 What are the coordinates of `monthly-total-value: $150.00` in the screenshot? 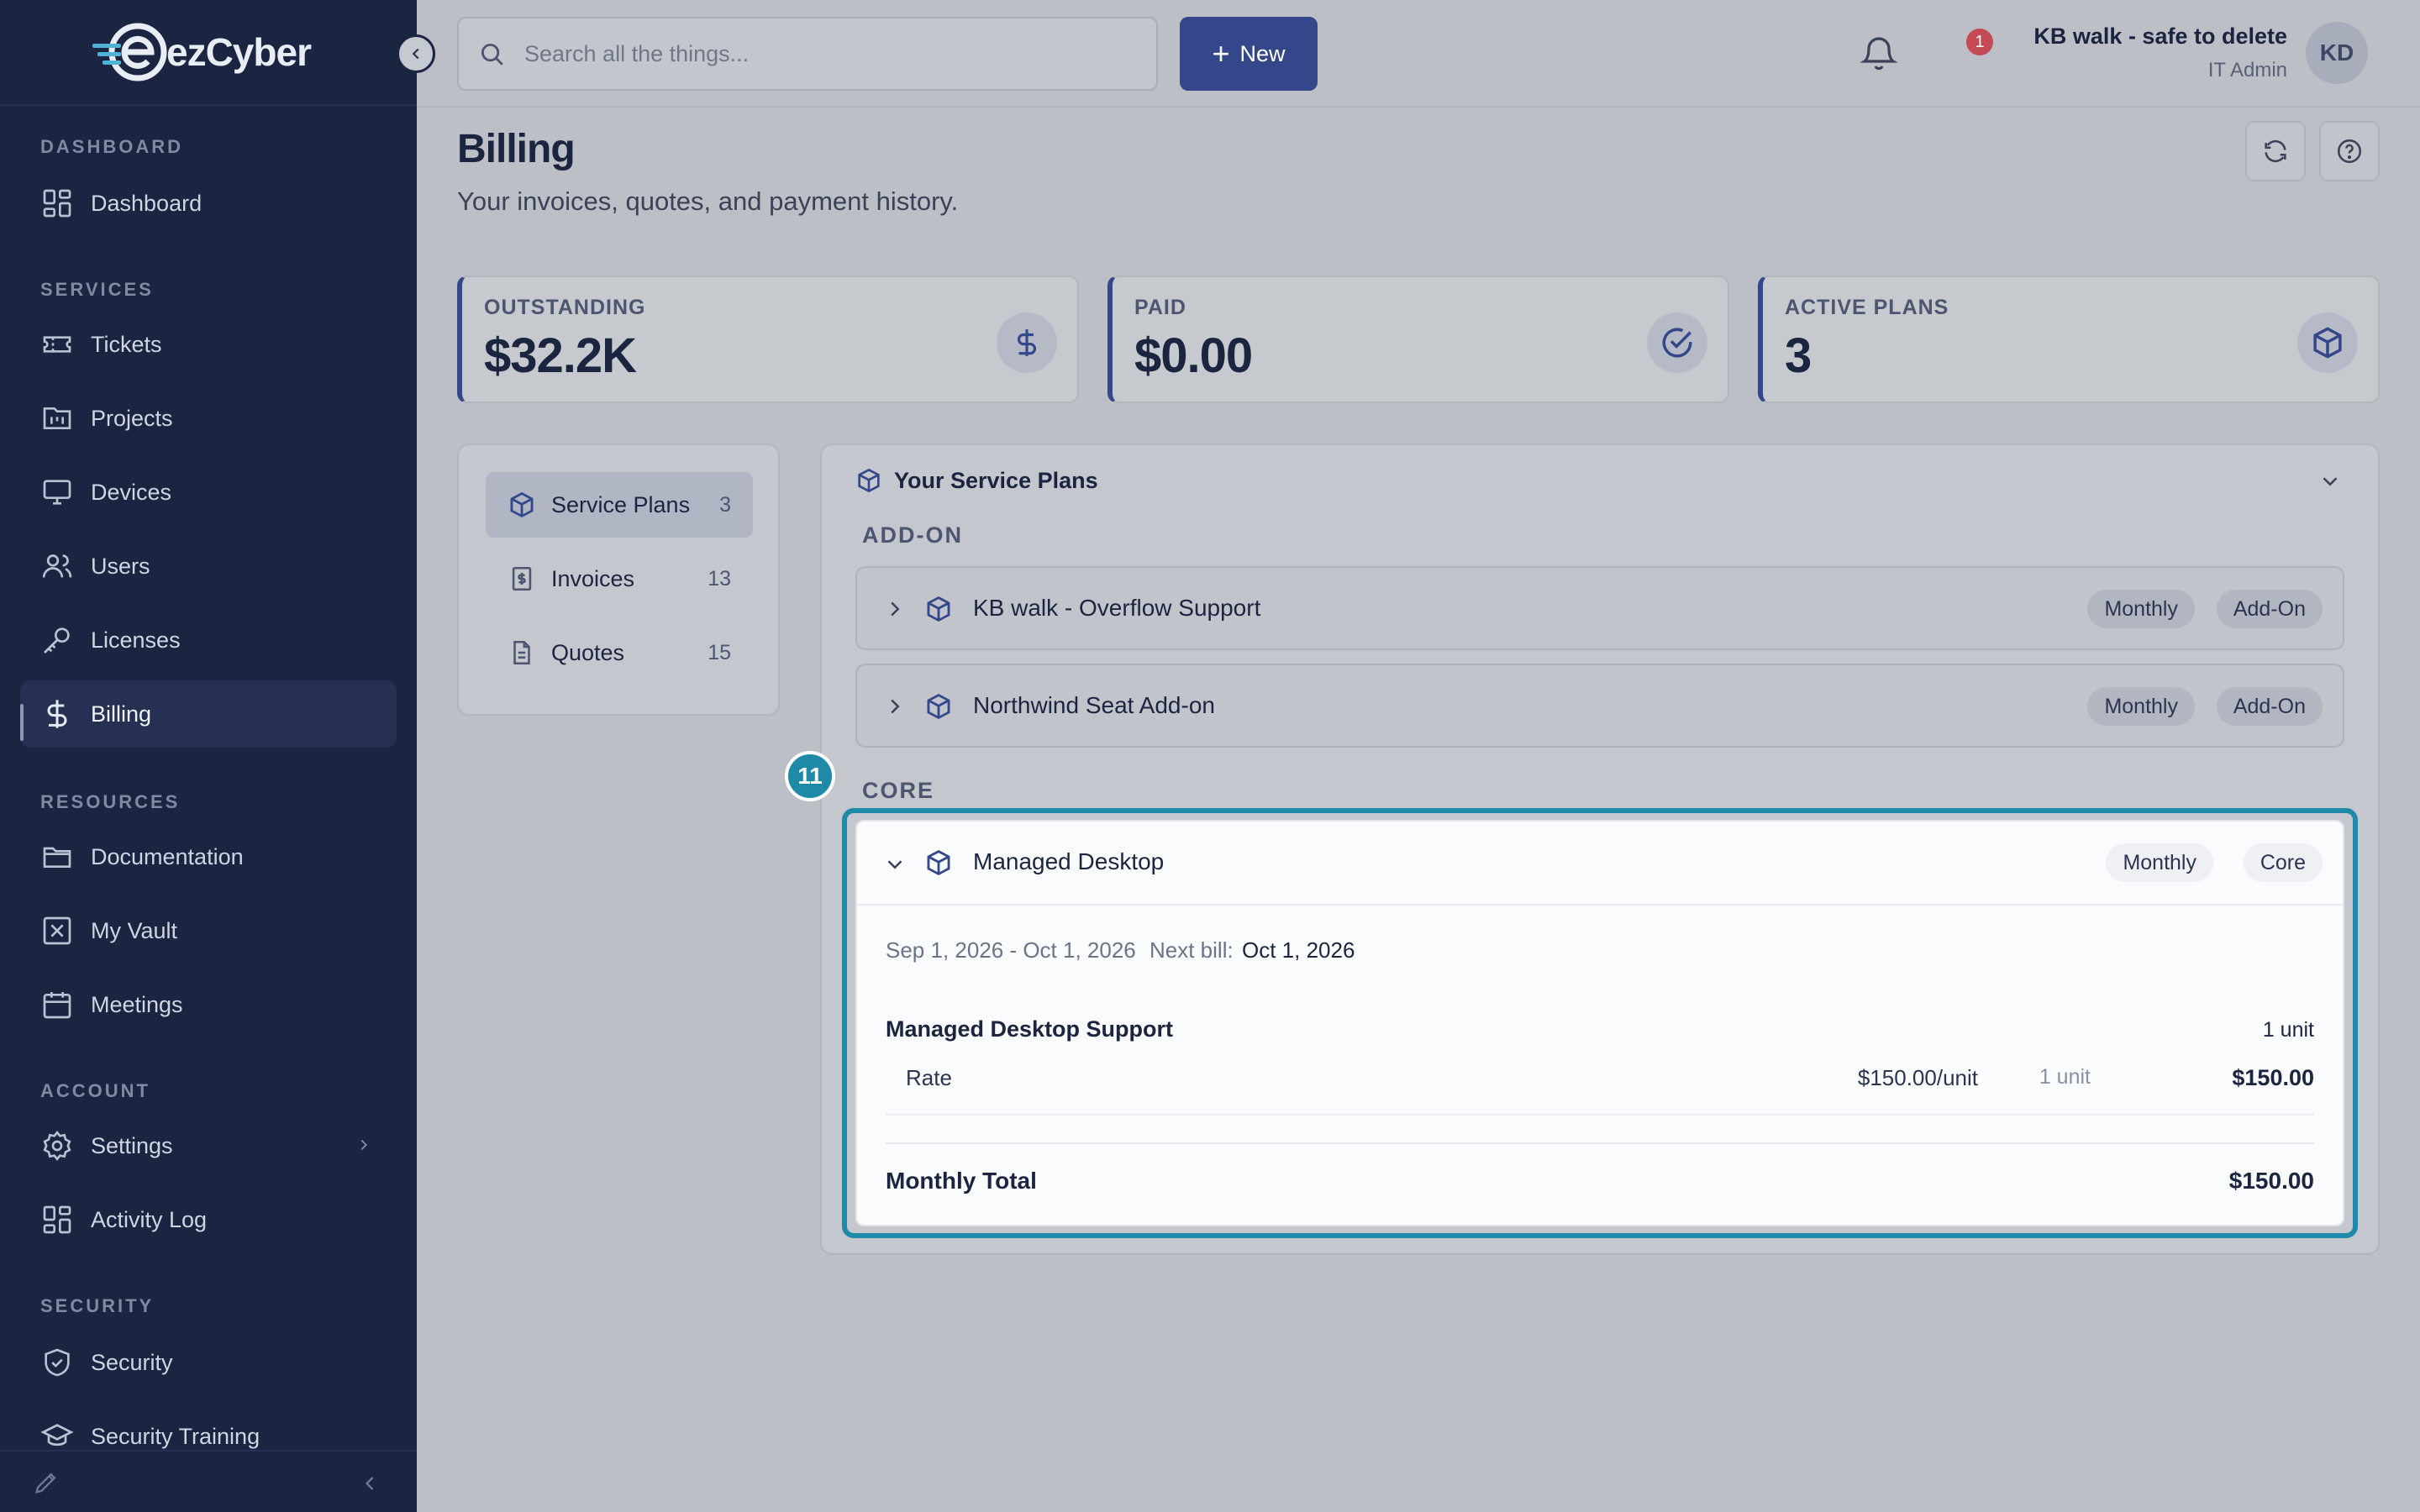 It's located at (2271, 1181).